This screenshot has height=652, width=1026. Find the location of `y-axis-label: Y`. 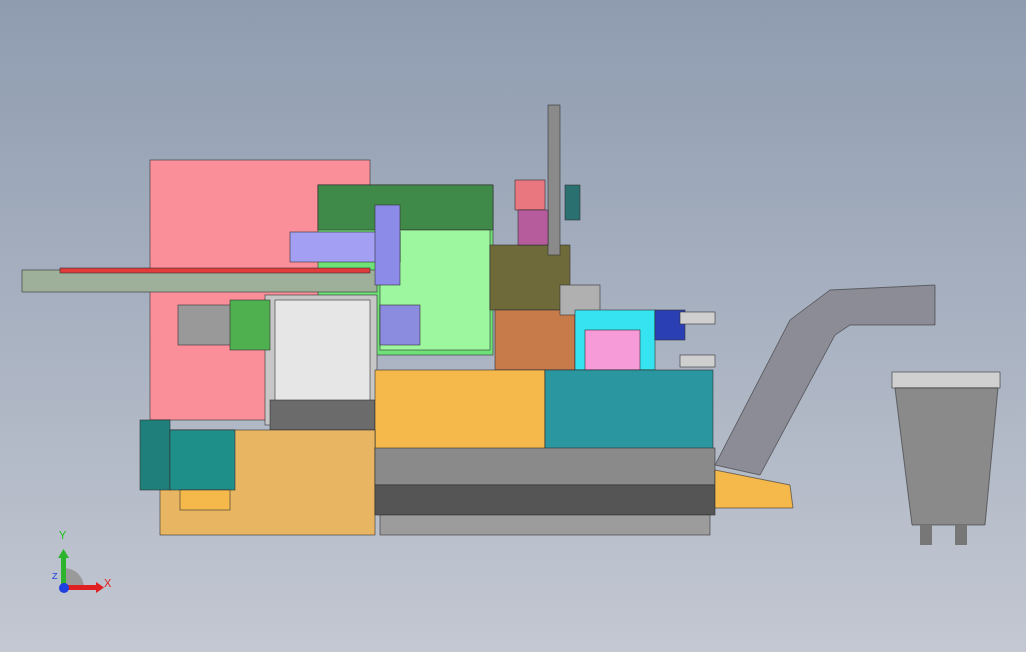

y-axis-label: Y is located at coordinates (63, 535).